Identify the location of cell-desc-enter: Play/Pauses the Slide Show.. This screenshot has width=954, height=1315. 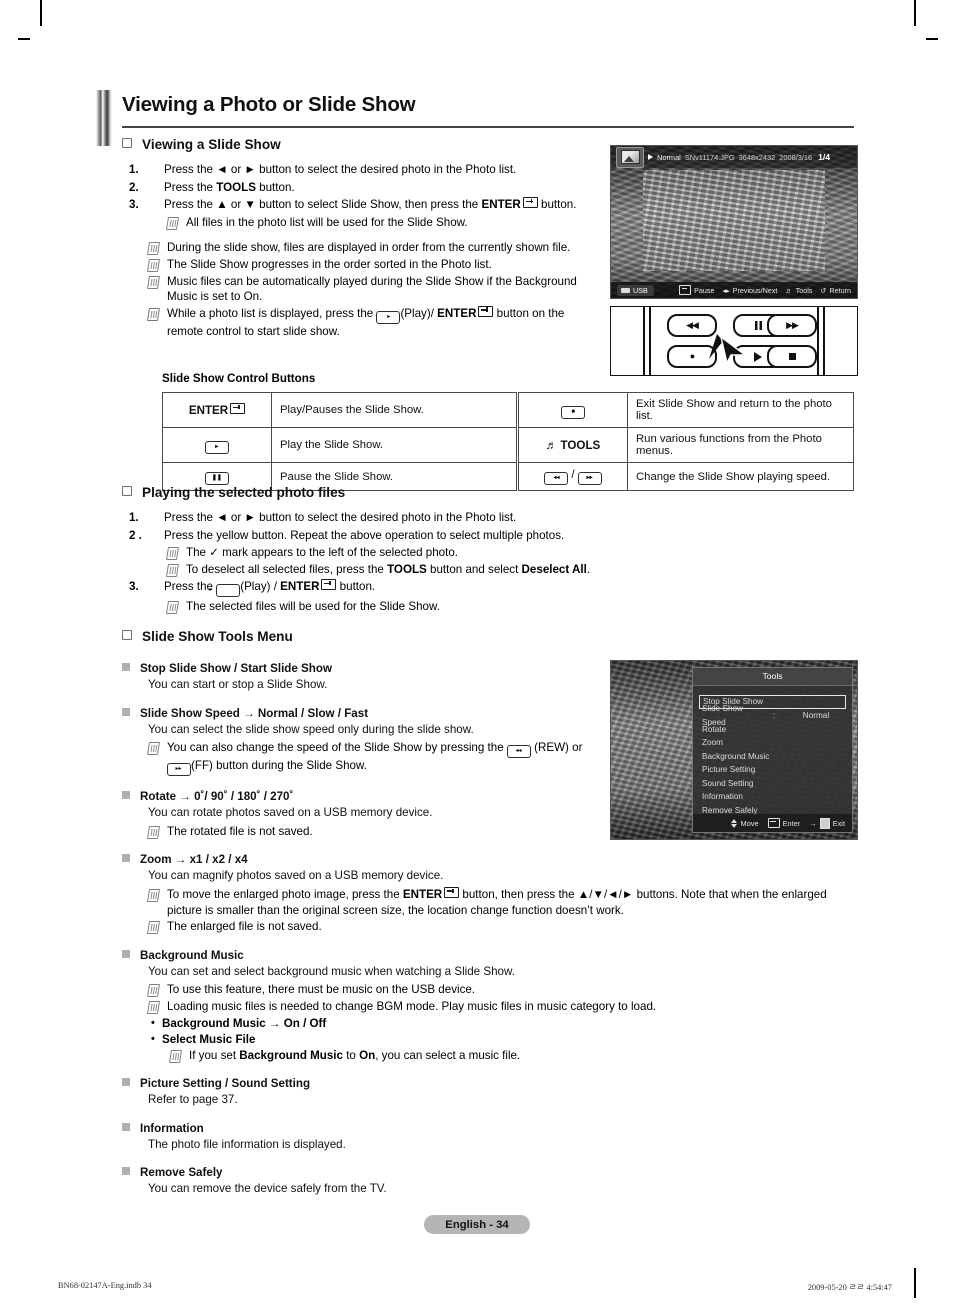
(394, 410).